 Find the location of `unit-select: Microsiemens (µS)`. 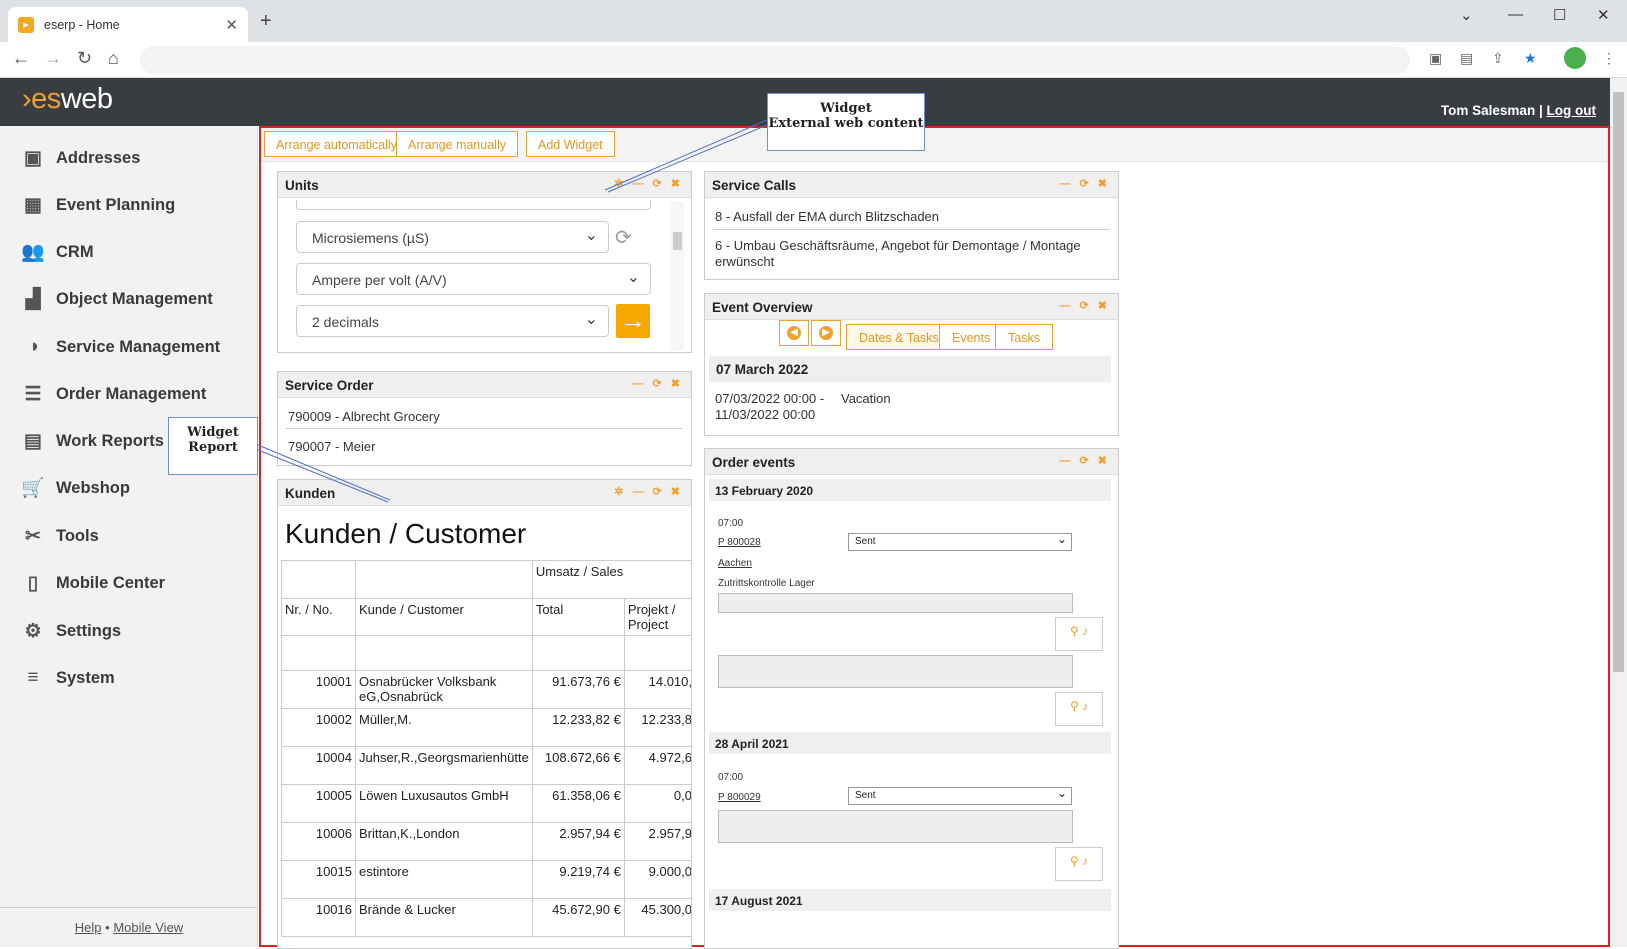

unit-select: Microsiemens (µS) is located at coordinates (452, 237).